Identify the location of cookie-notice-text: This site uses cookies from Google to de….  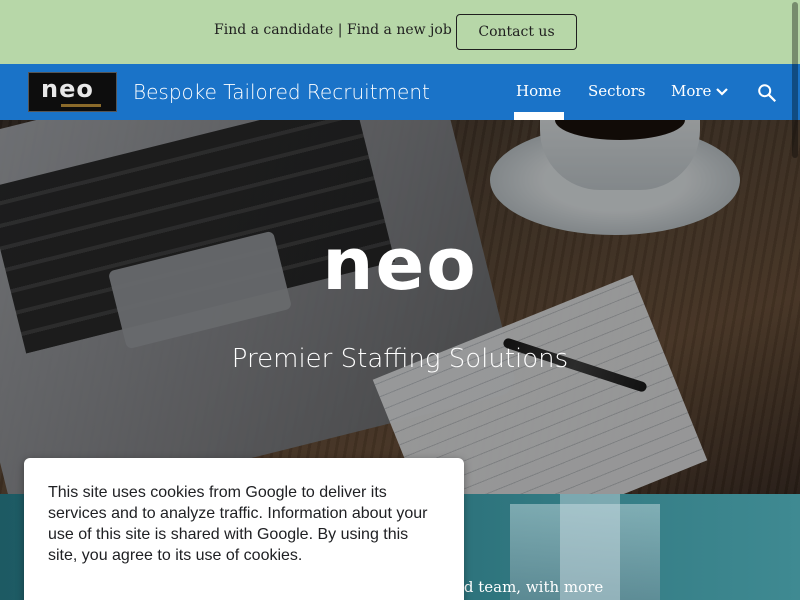
(238, 524).